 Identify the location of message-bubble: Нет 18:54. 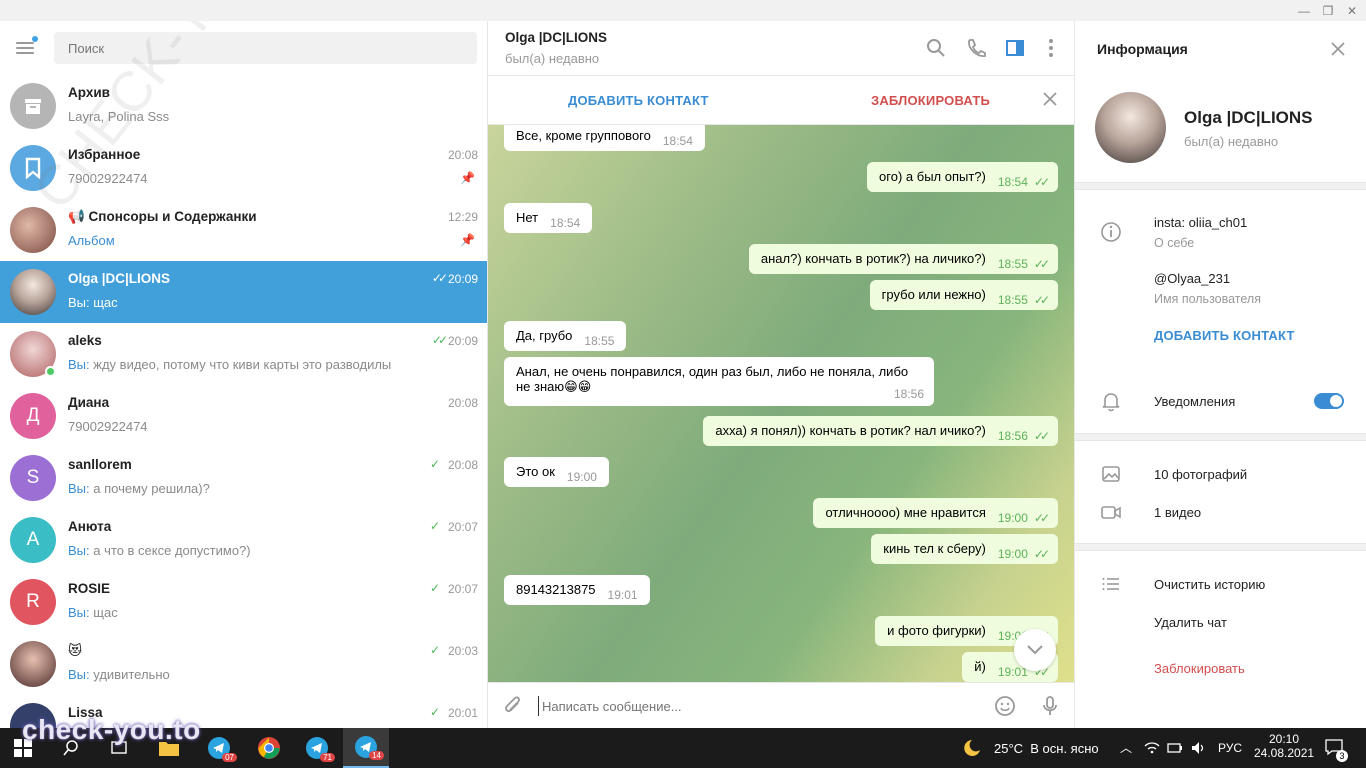
(548, 218).